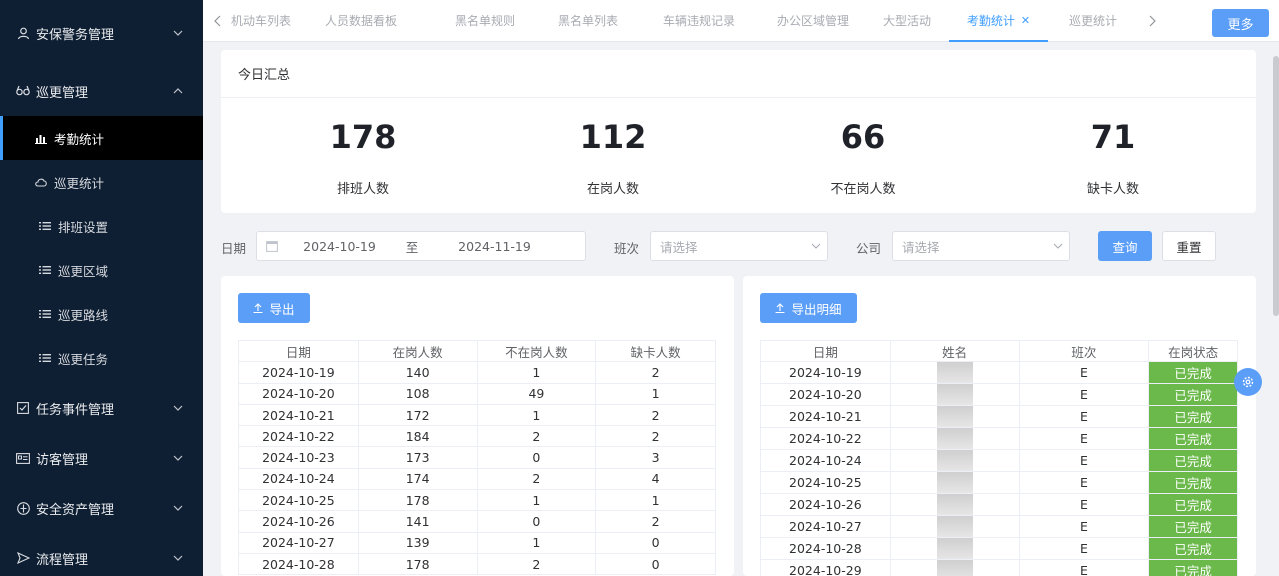 The width and height of the screenshot is (1279, 576). I want to click on table-cell: 2024-10-21, so click(825, 417).